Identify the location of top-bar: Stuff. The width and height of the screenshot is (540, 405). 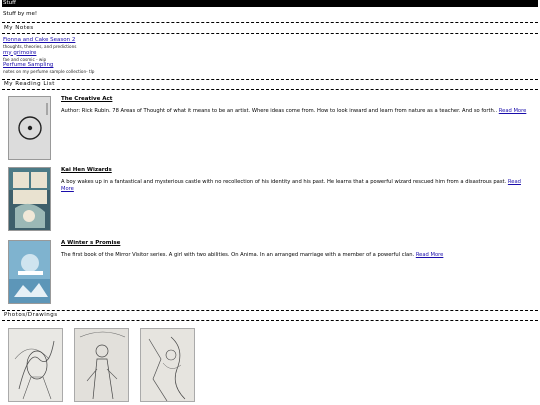
(270, 3).